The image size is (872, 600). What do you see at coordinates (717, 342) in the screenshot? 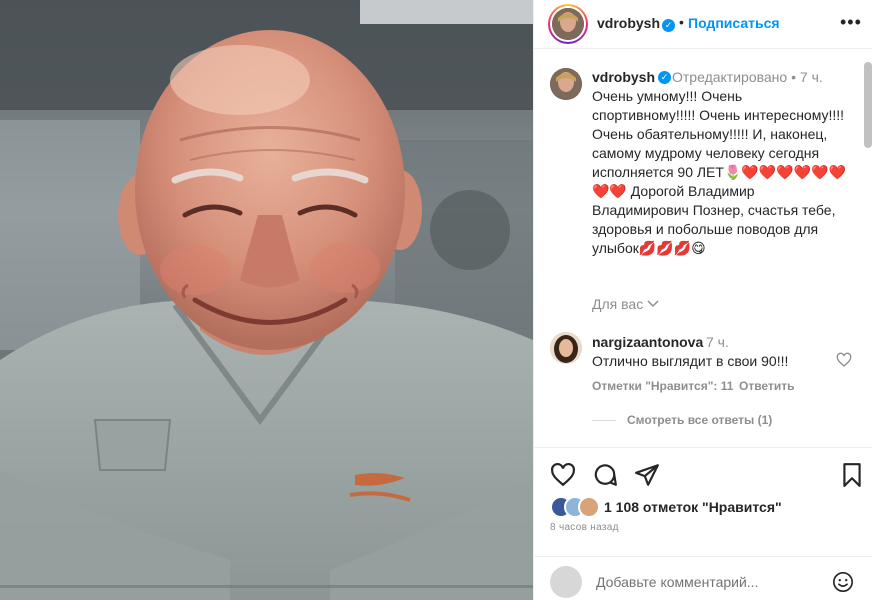
I see `comment-time: 7 ч.` at bounding box center [717, 342].